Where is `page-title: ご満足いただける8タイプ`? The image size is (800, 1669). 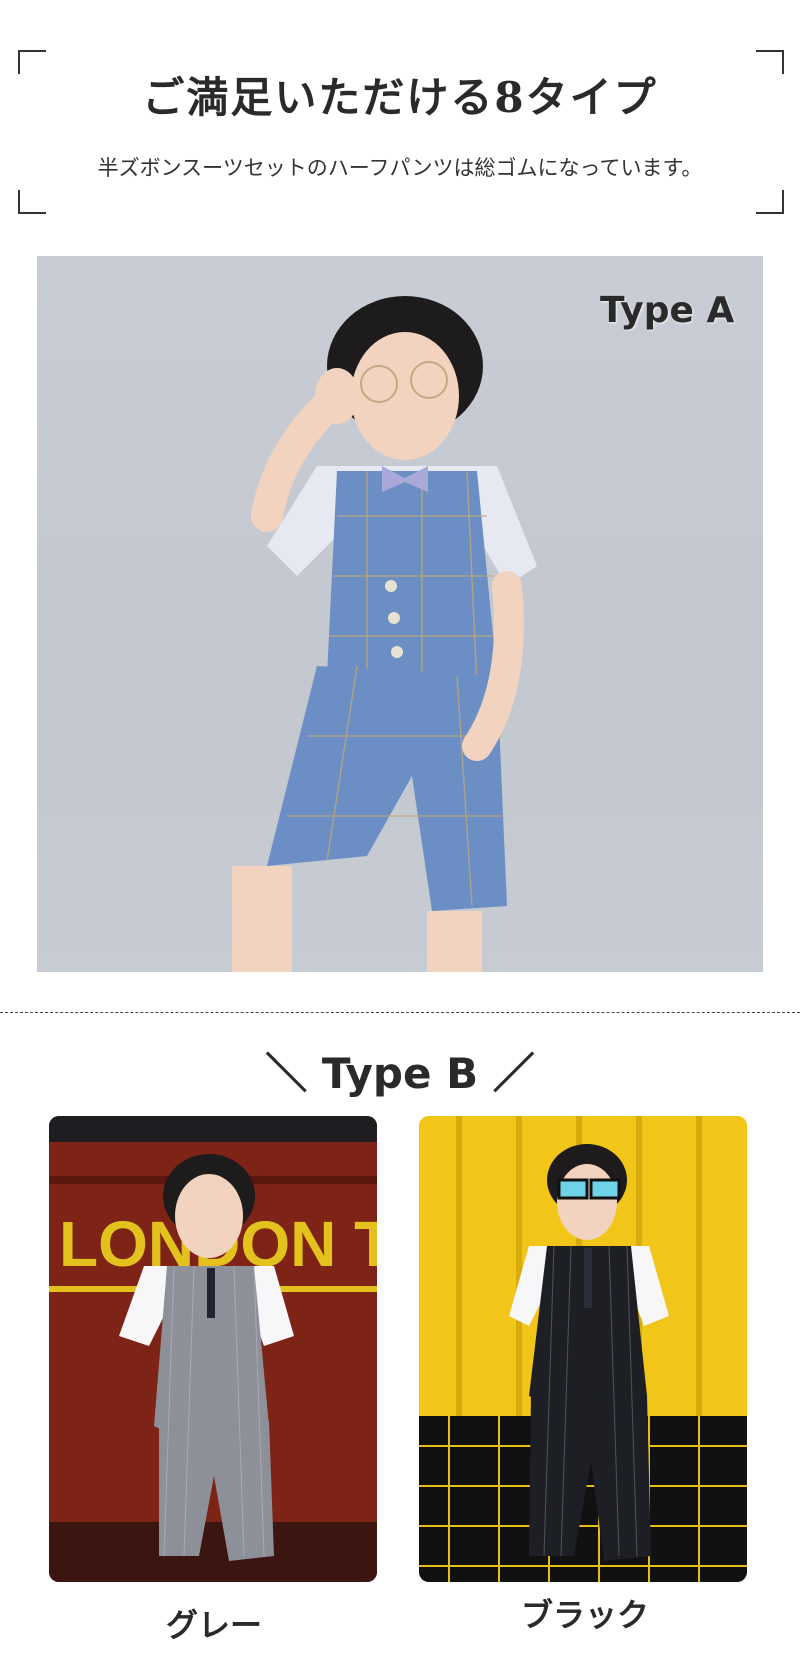 page-title: ご満足いただける8タイプ is located at coordinates (400, 97).